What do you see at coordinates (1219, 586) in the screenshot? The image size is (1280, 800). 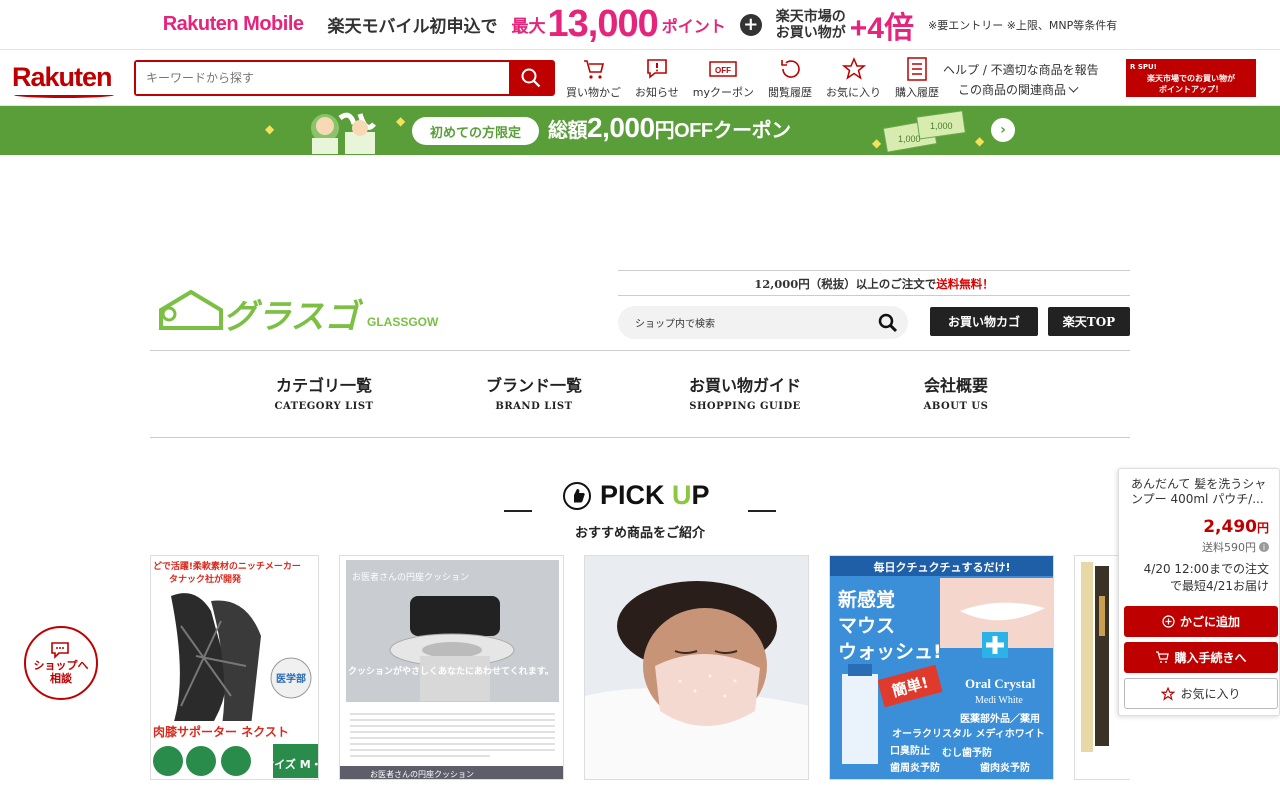 I see `delivery-line2: で最短4/21お届け` at bounding box center [1219, 586].